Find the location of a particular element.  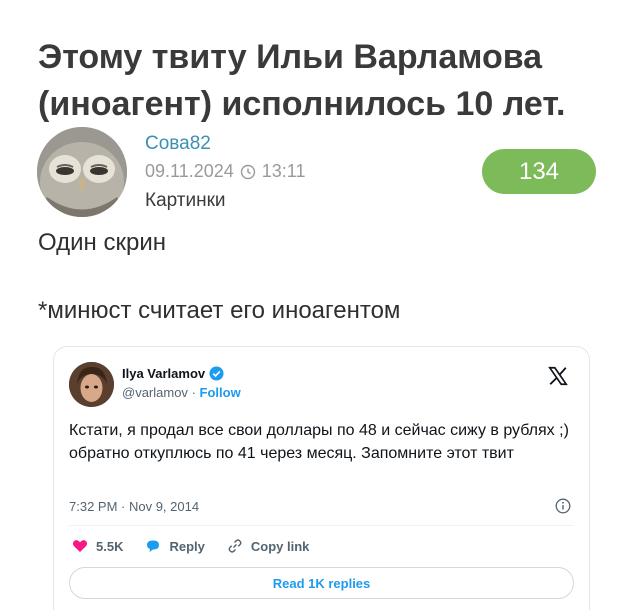

post-meta: 09.11.2024 13:11 is located at coordinates (225, 171).